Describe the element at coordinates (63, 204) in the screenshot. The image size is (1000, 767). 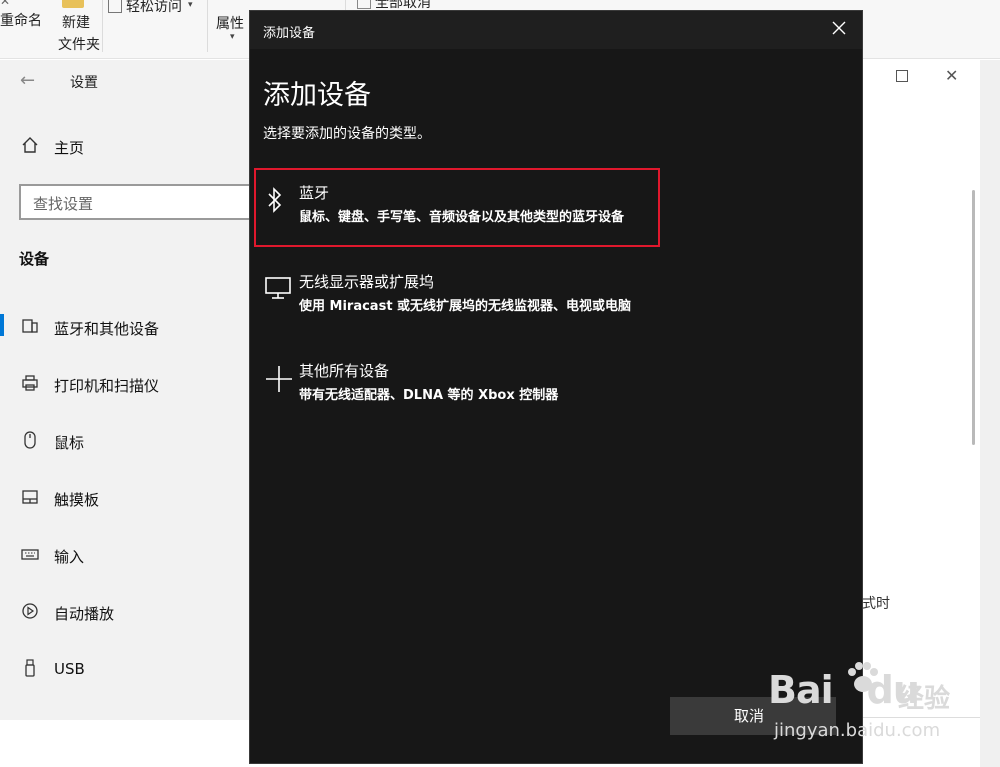
I see `search-placeholder: 查找设置` at that location.